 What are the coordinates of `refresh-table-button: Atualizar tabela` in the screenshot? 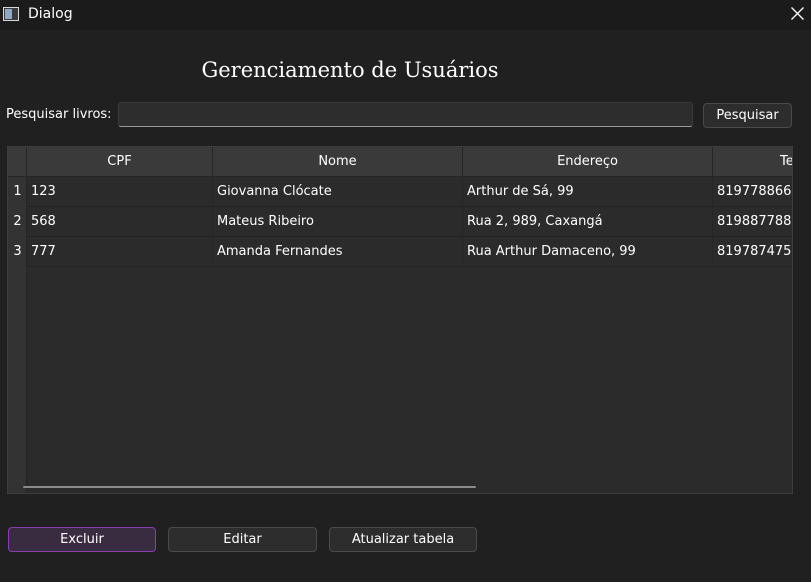 It's located at (403, 539).